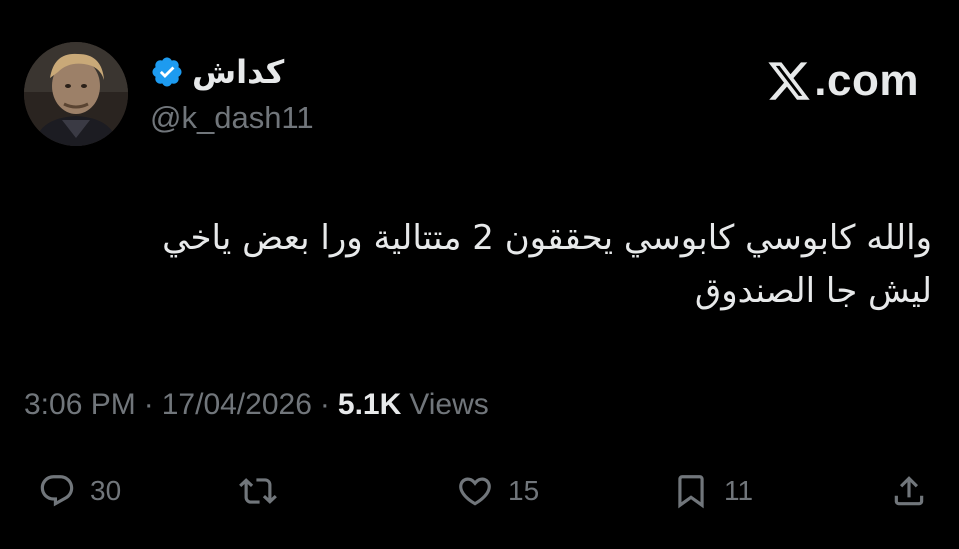 The image size is (959, 549). I want to click on like-button: 15, so click(497, 491).